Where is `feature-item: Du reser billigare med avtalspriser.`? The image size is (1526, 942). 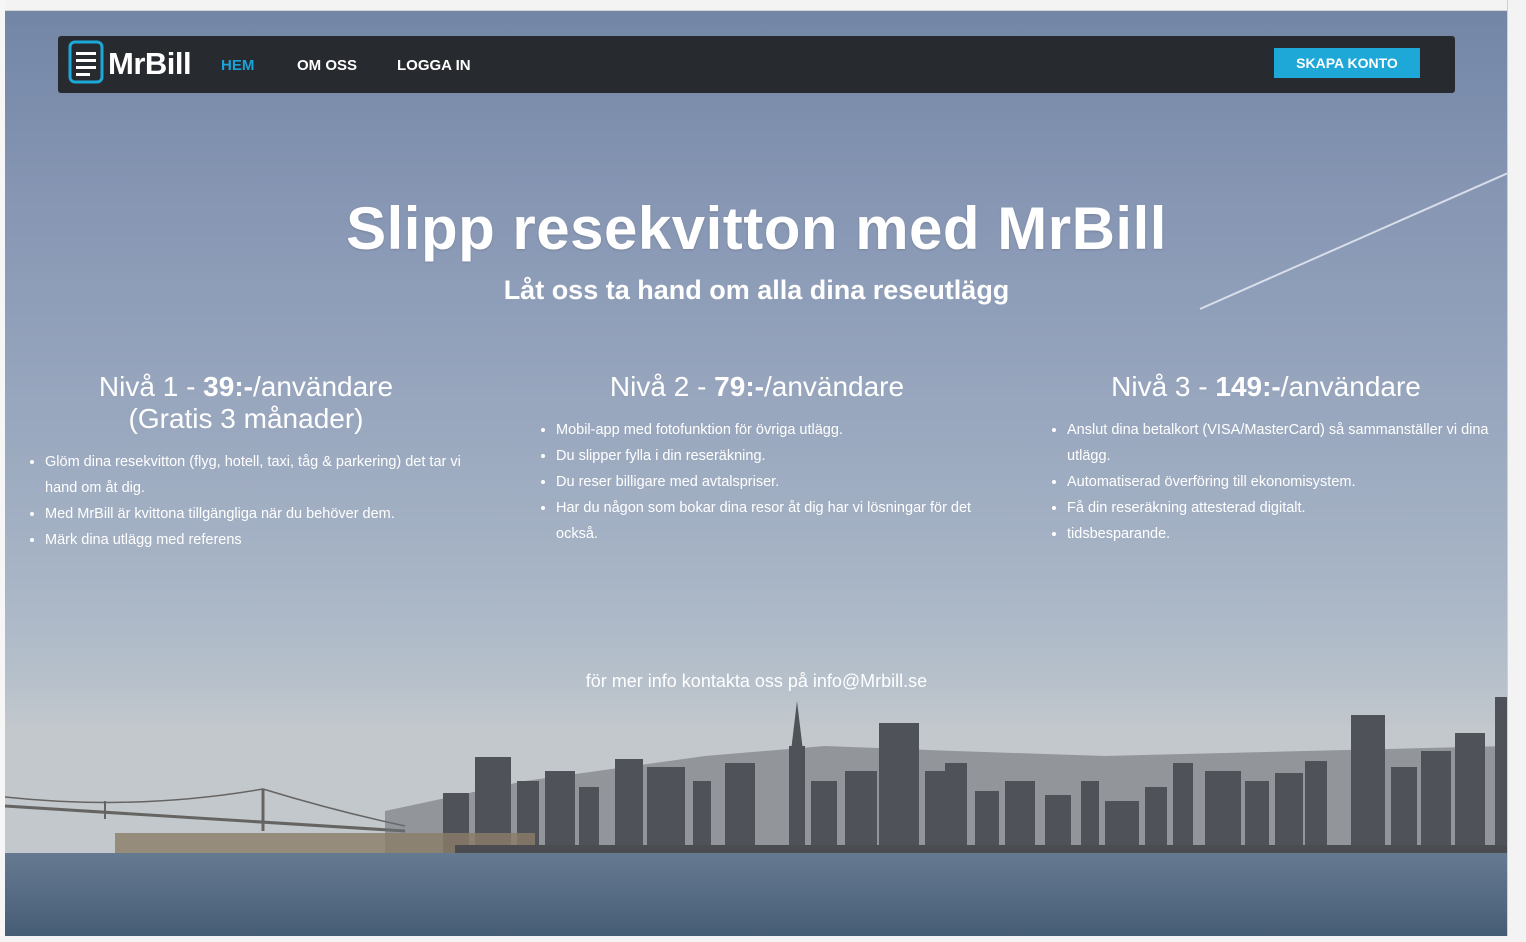 feature-item: Du reser billigare med avtalspriser. is located at coordinates (777, 482).